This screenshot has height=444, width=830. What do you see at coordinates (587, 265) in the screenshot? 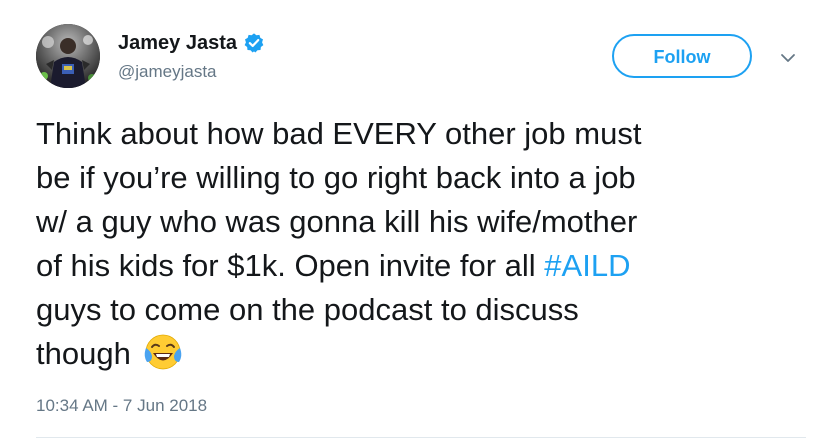
I see `hashtag-link: #AILD` at bounding box center [587, 265].